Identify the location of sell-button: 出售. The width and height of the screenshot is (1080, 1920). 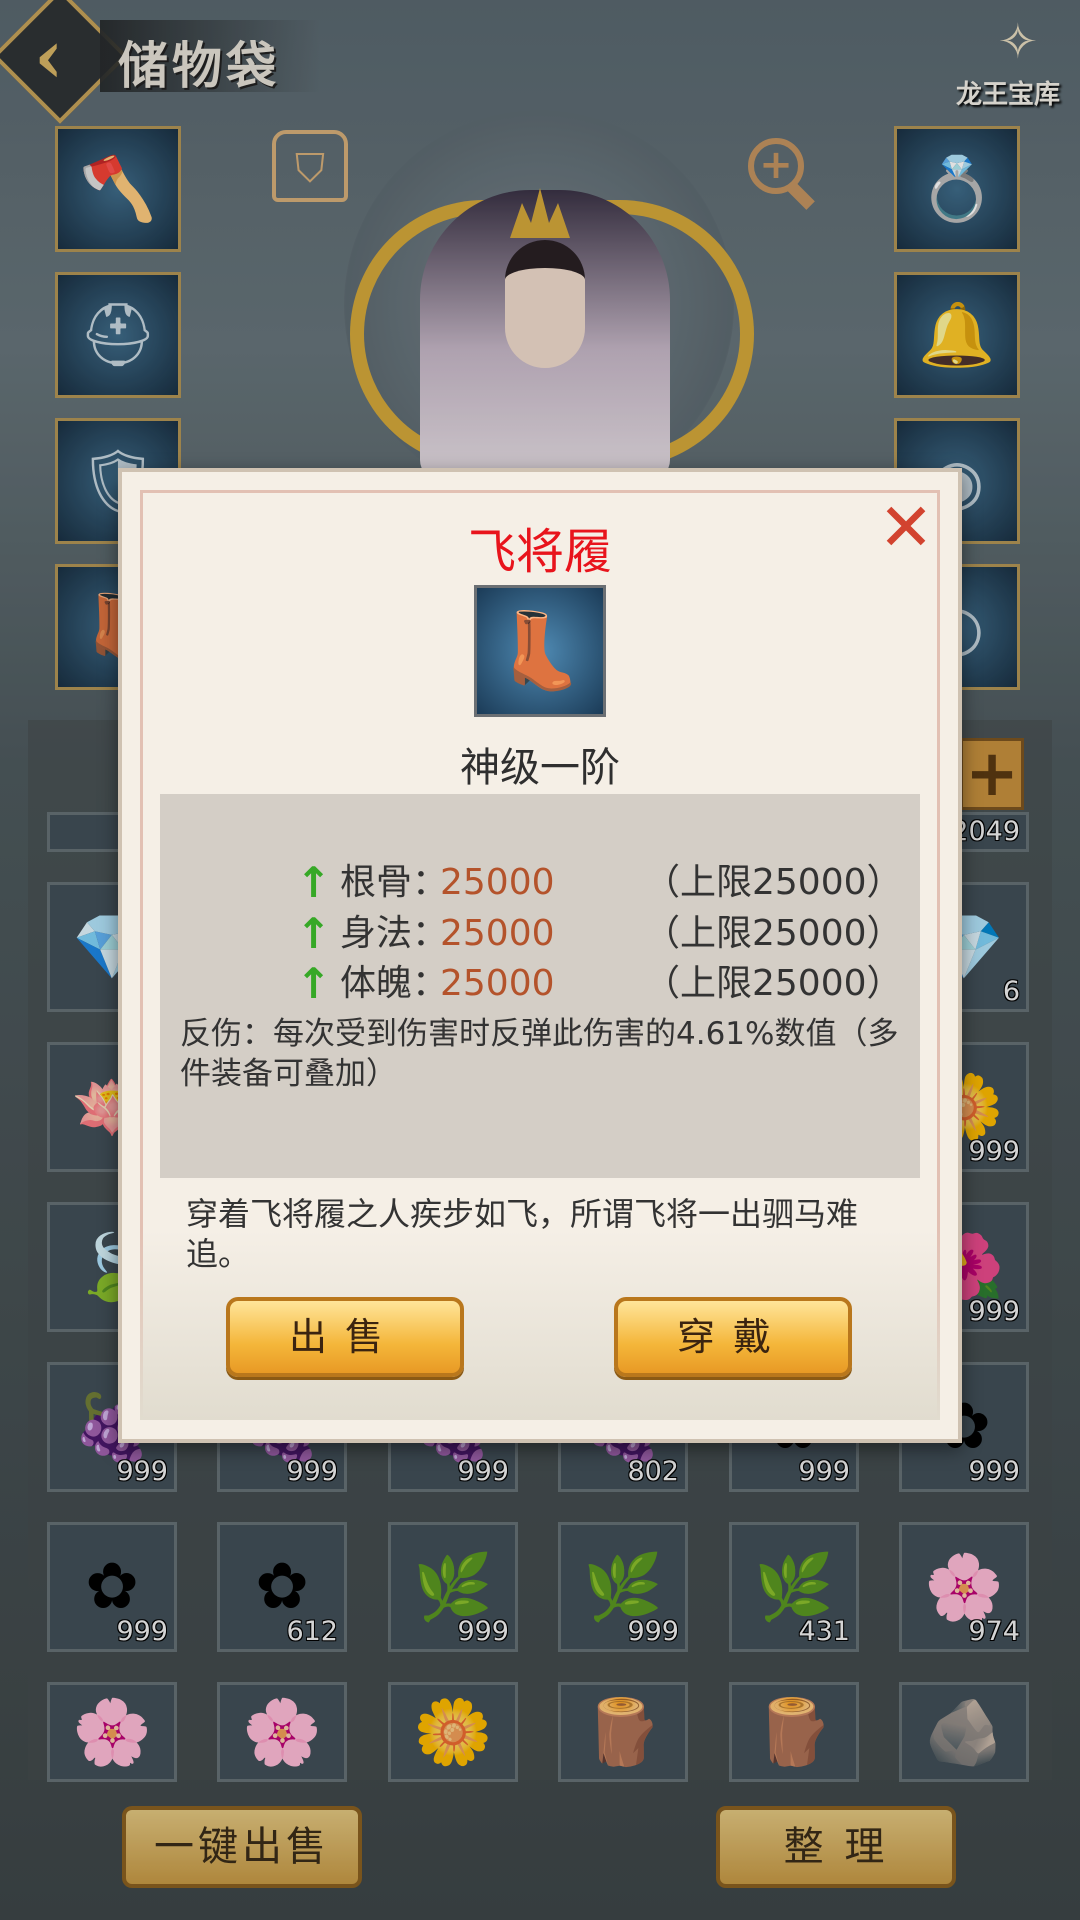
(345, 1337).